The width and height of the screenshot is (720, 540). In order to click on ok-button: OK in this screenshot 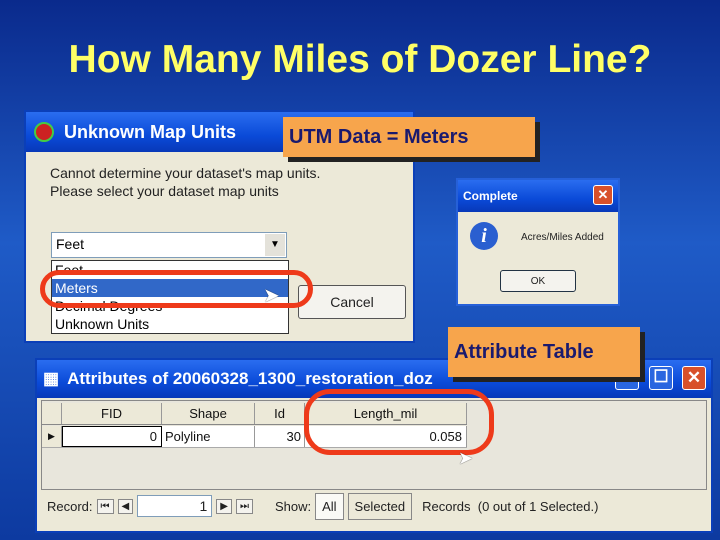, I will do `click(538, 281)`.